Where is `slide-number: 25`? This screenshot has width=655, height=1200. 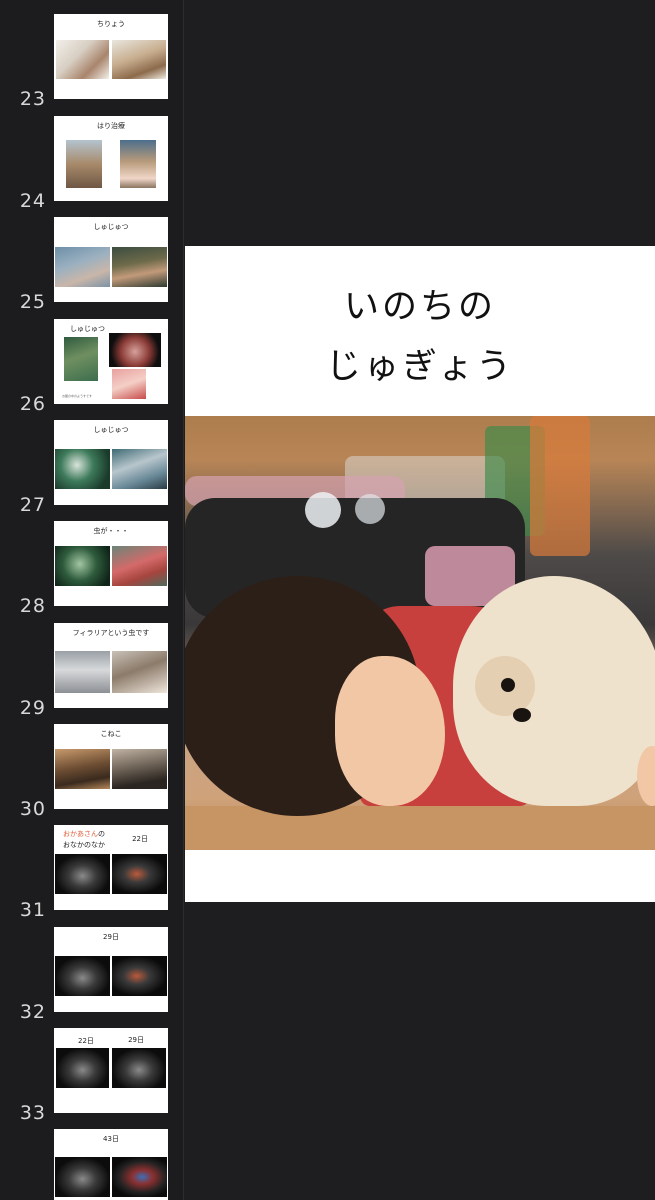 slide-number: 25 is located at coordinates (32, 302).